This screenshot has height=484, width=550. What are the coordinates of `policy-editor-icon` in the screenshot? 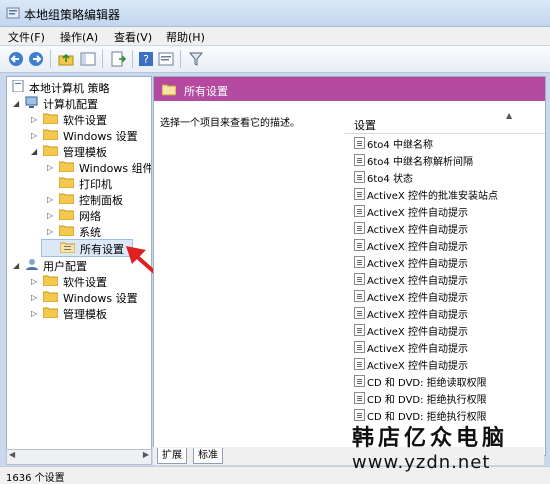 It's located at (13, 13).